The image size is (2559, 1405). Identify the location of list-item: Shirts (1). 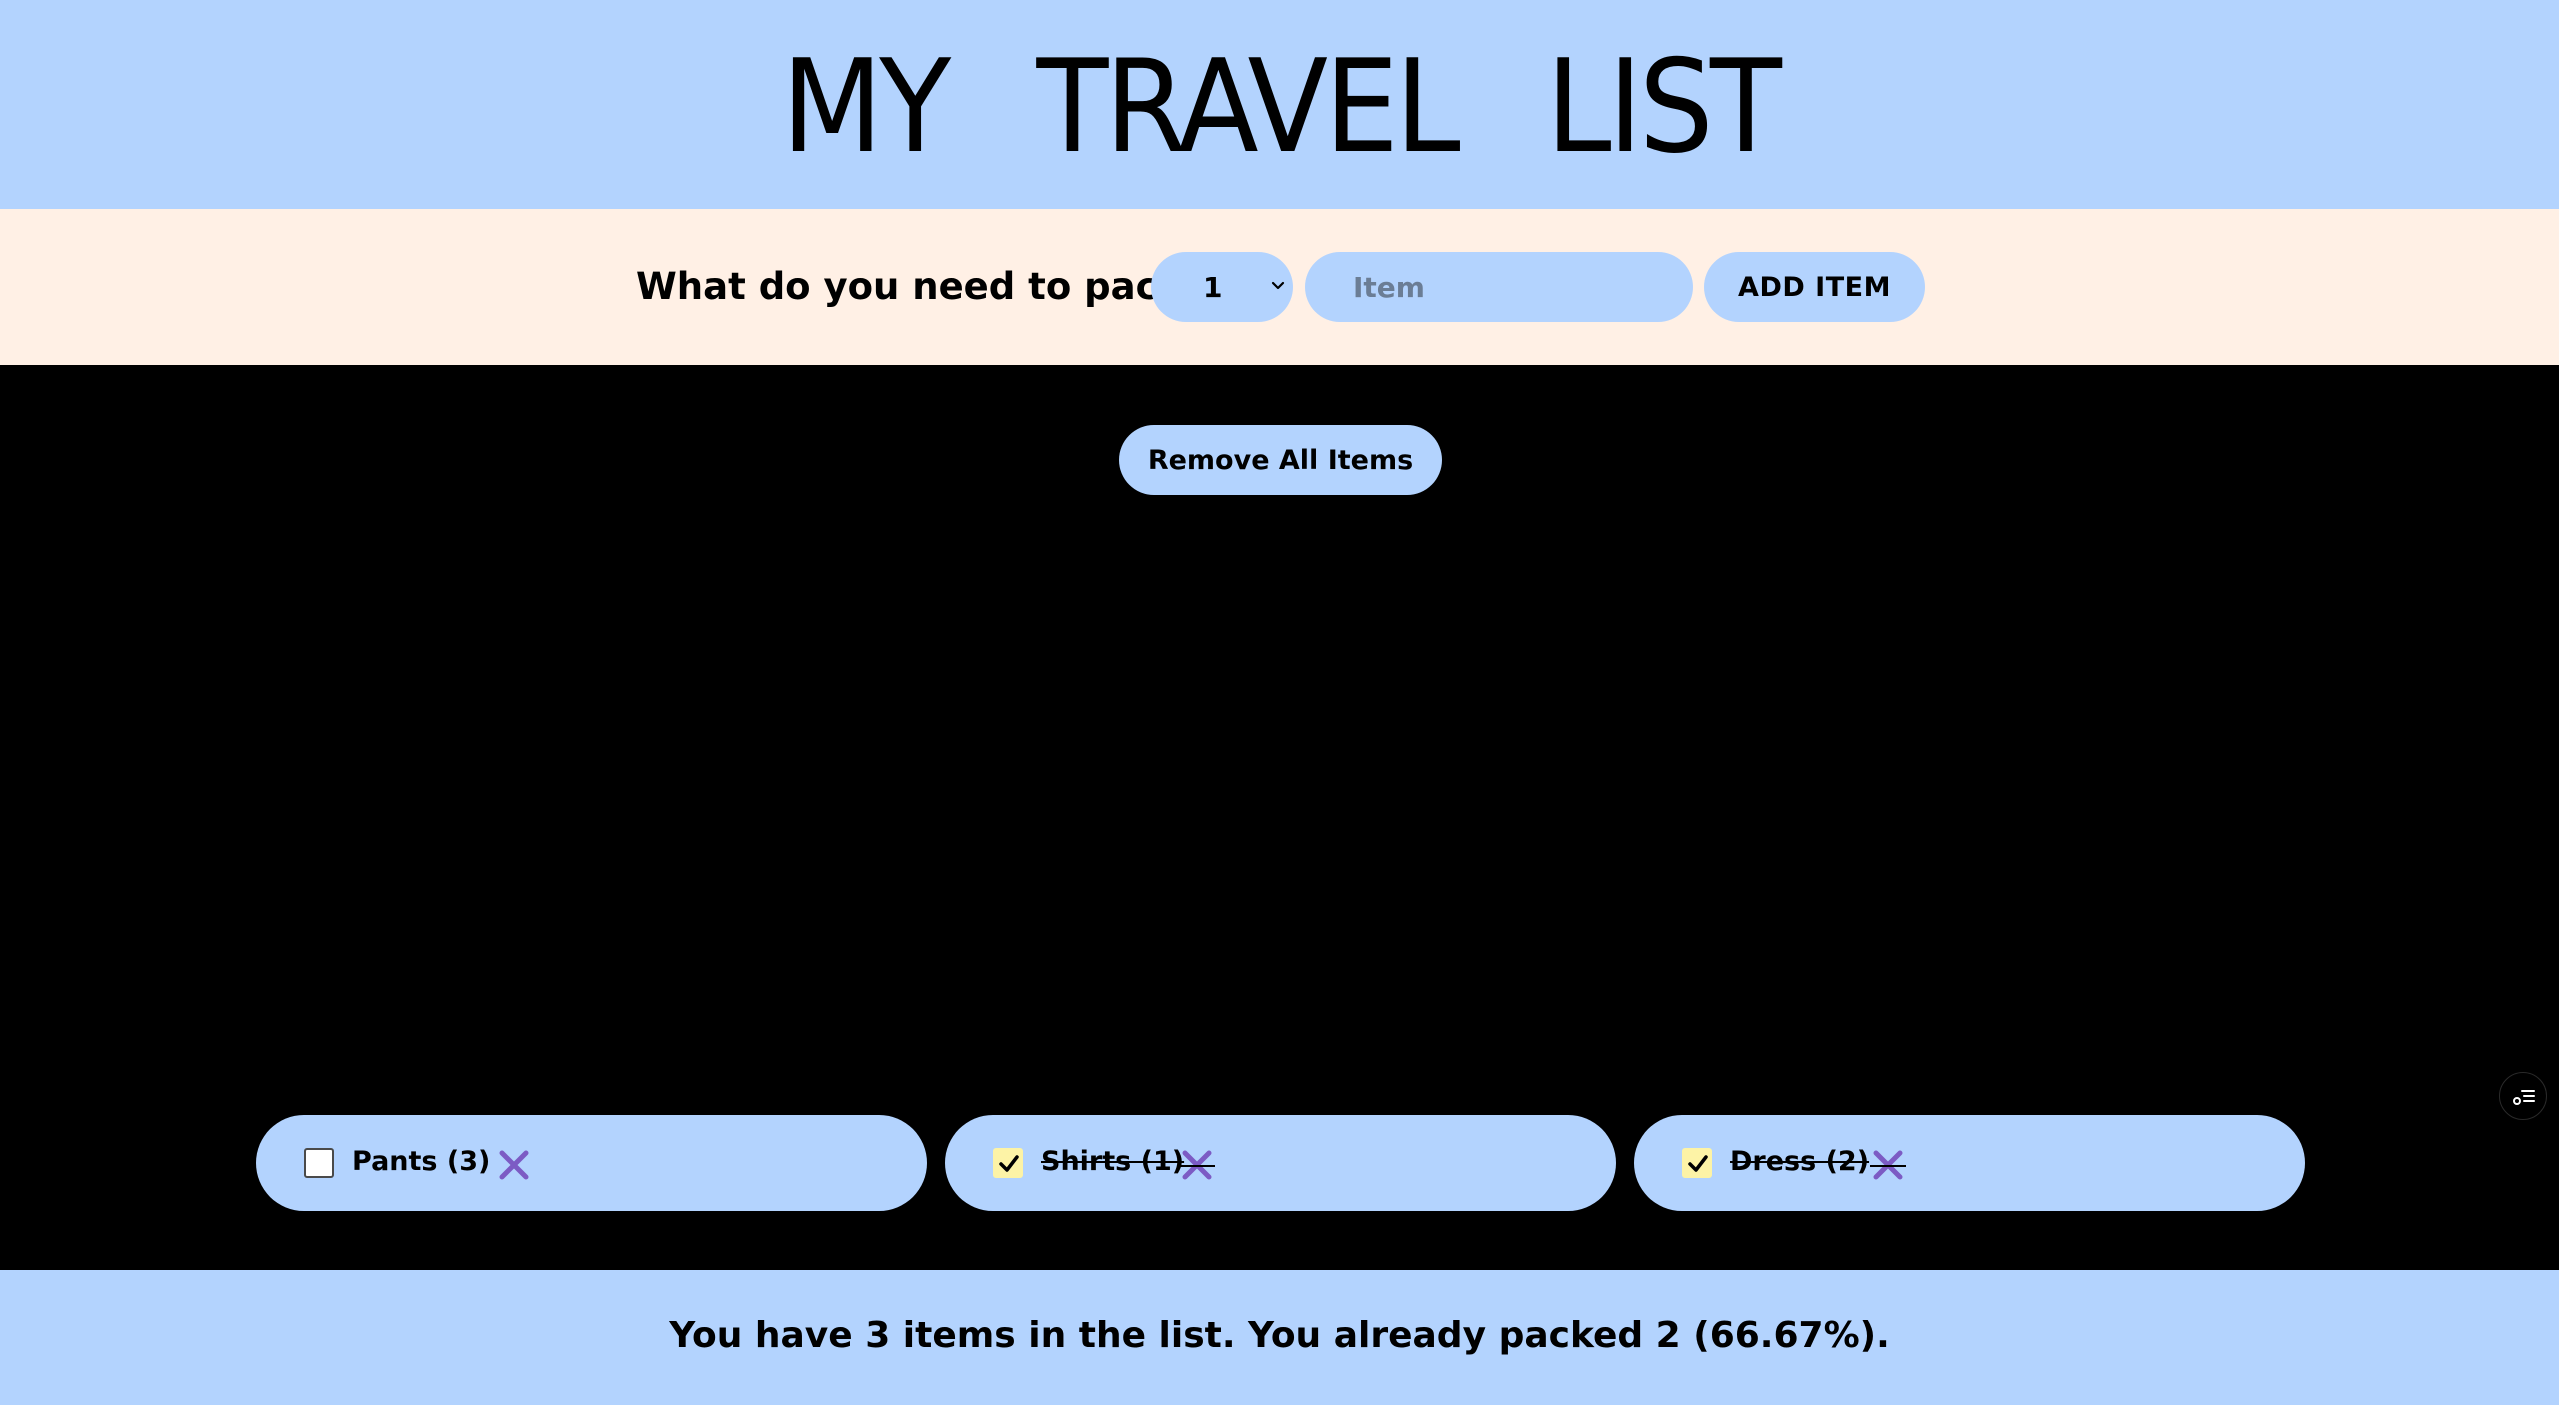
(1280, 1163).